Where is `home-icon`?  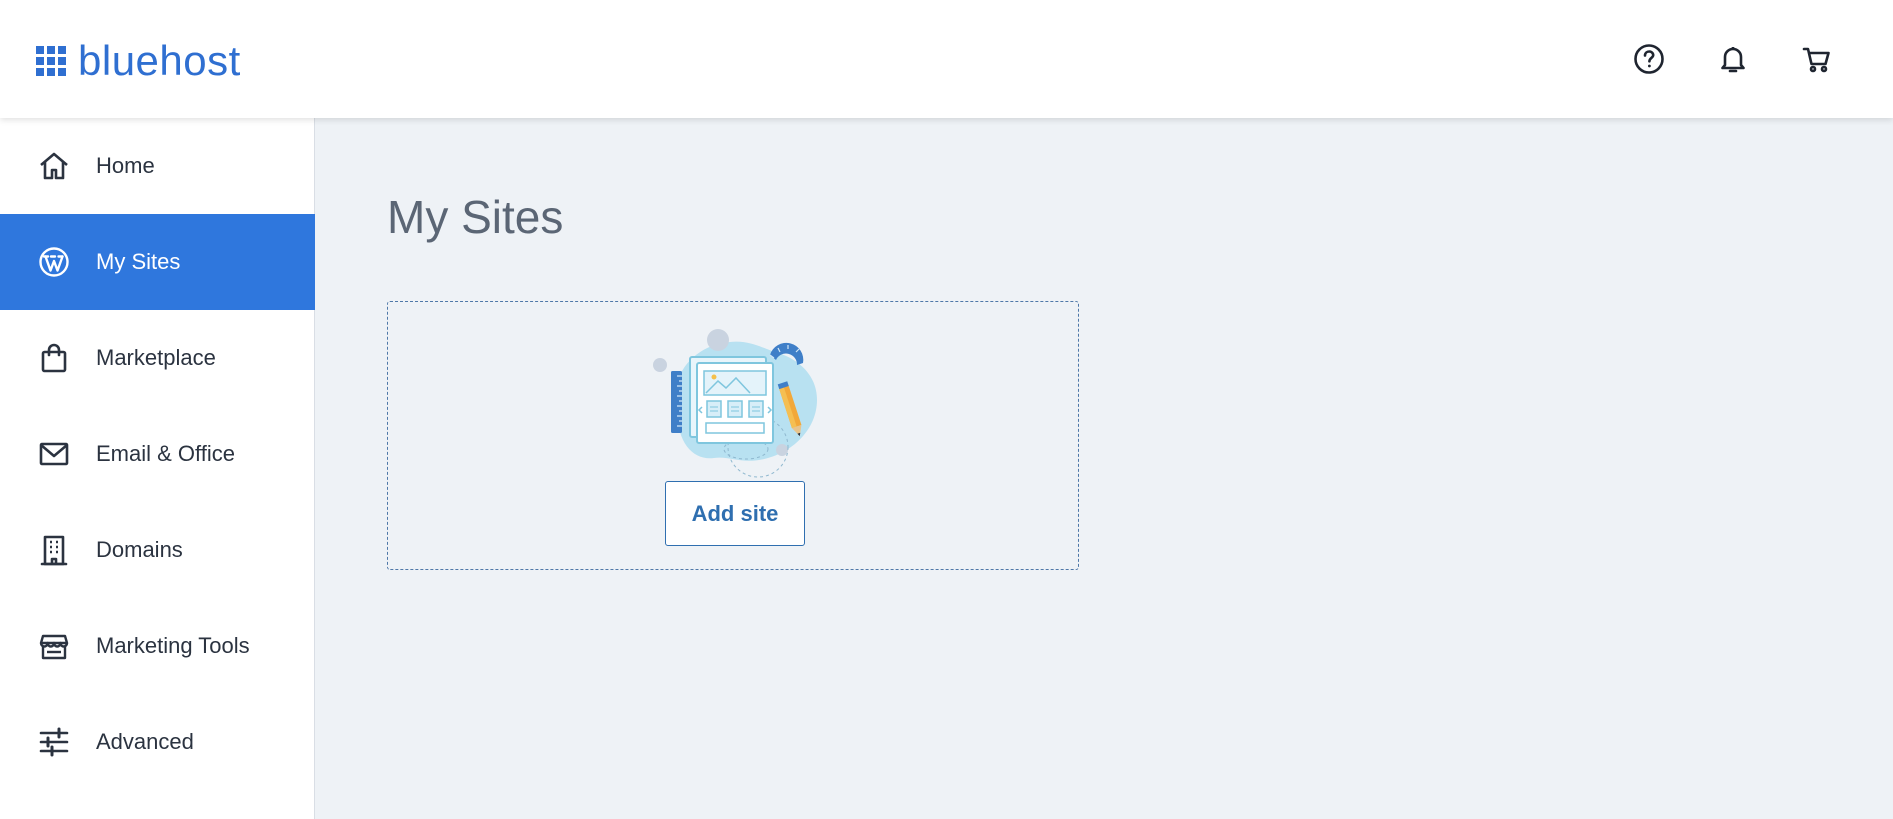 home-icon is located at coordinates (54, 166).